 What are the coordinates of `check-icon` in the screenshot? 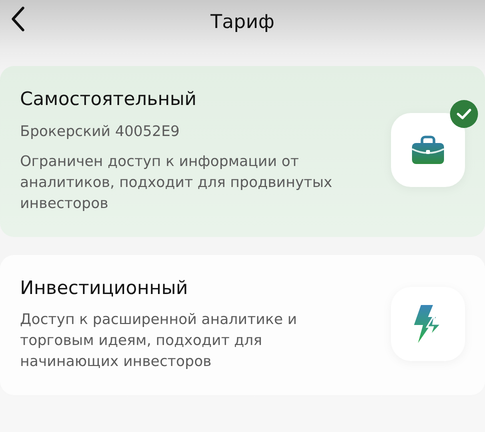 It's located at (464, 114).